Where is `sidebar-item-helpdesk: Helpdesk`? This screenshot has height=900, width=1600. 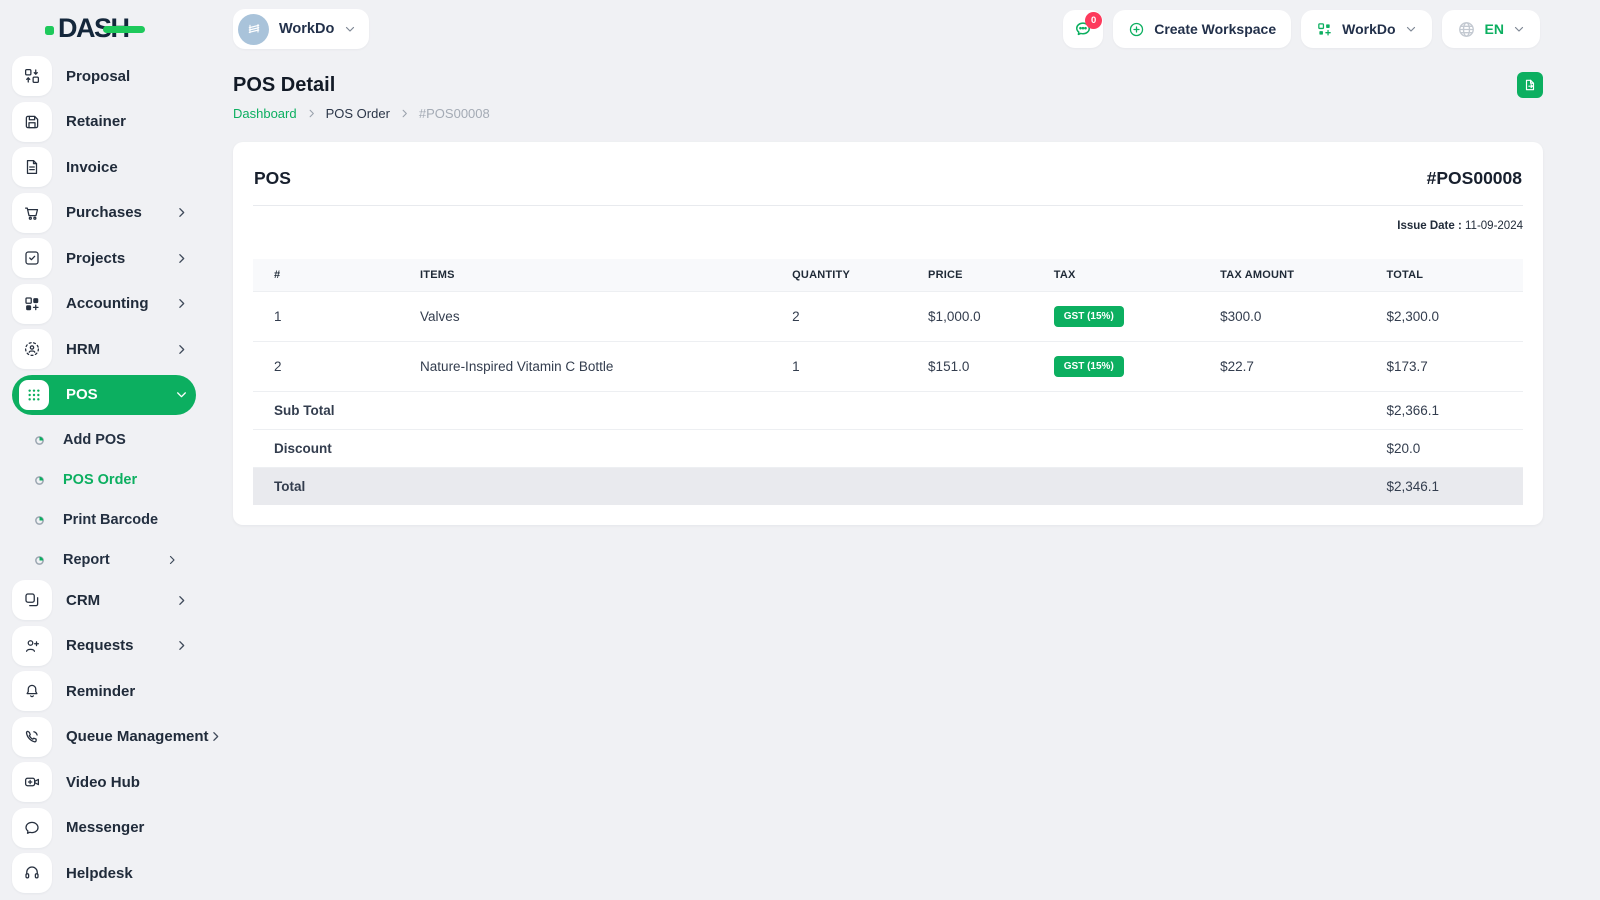 sidebar-item-helpdesk: Helpdesk is located at coordinates (104, 873).